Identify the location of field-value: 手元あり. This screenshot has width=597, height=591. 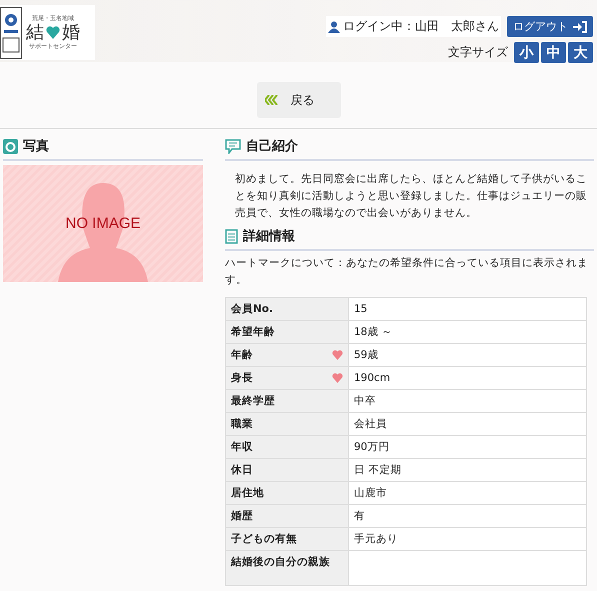
(376, 538).